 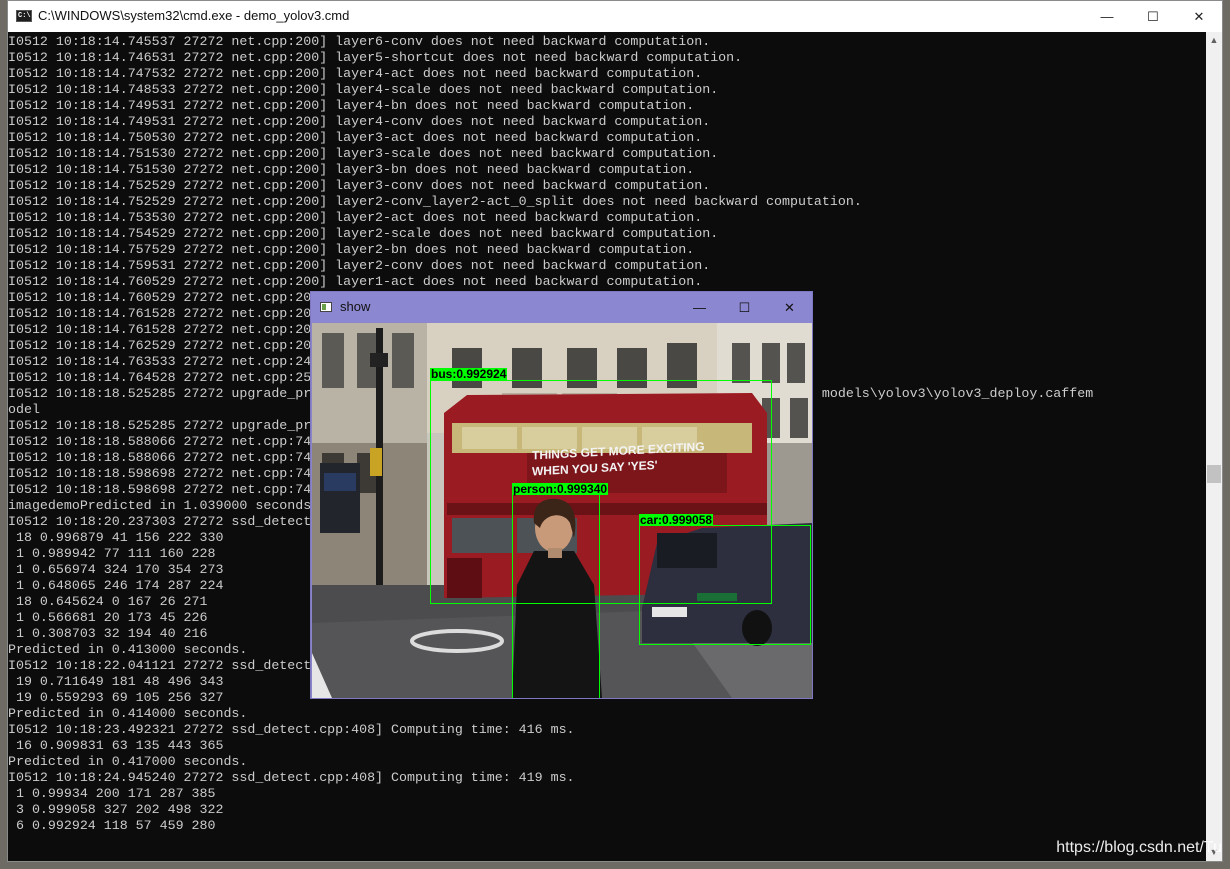 I want to click on console-line: 1 0.989942 77 111 160 228, so click(x=112, y=553).